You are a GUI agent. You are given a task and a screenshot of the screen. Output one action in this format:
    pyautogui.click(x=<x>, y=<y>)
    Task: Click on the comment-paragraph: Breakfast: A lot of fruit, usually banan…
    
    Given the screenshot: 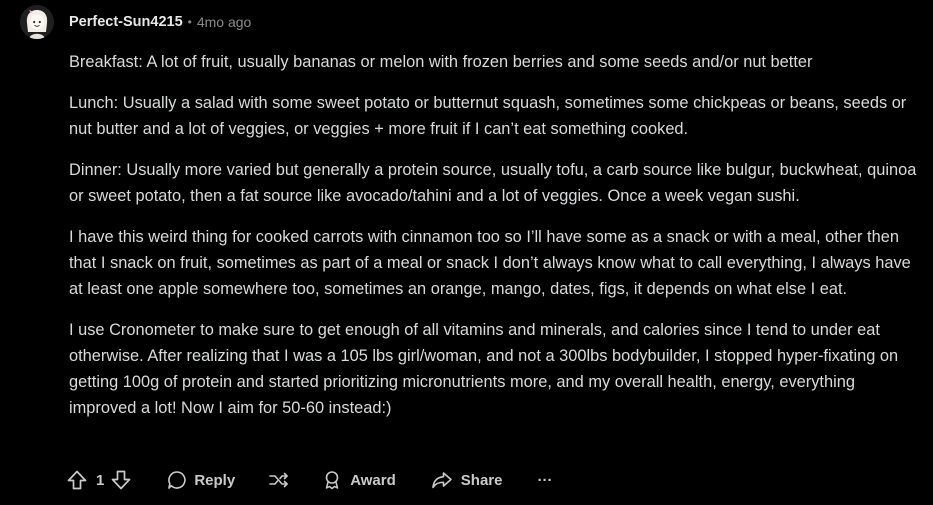 What is the action you would take?
    pyautogui.click(x=441, y=62)
    